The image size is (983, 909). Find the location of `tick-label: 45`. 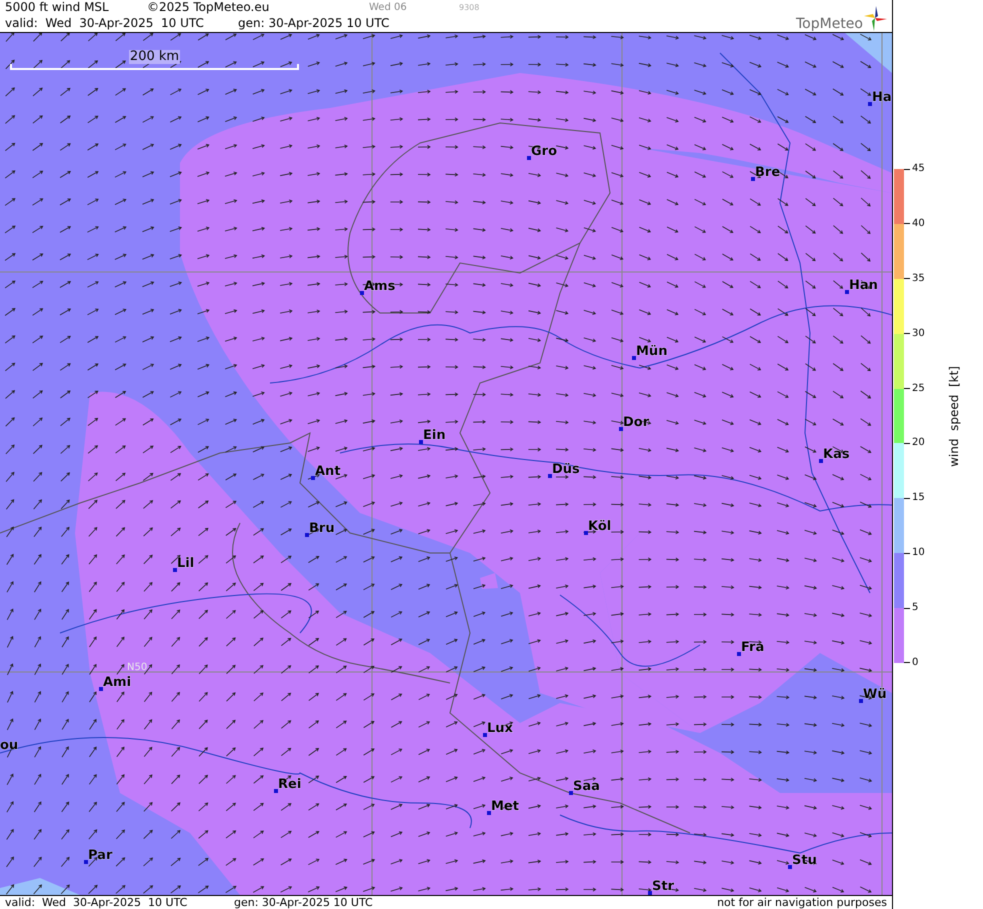

tick-label: 45 is located at coordinates (918, 169).